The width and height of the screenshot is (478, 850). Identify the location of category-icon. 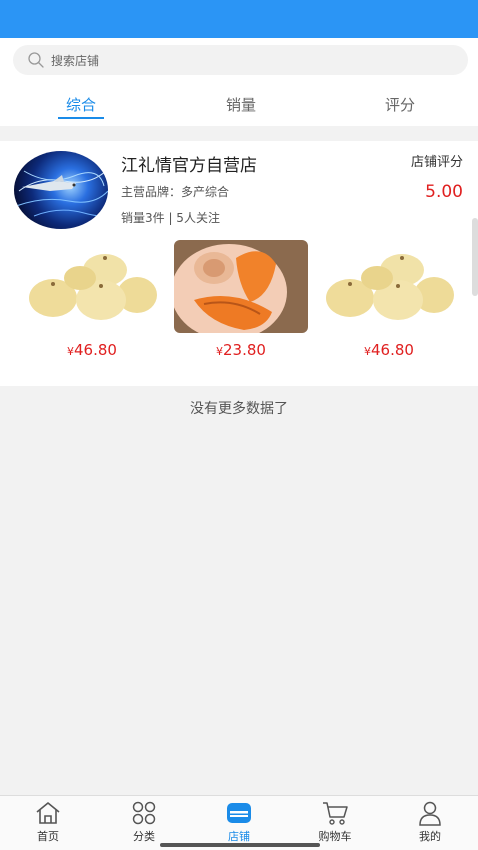
(144, 813).